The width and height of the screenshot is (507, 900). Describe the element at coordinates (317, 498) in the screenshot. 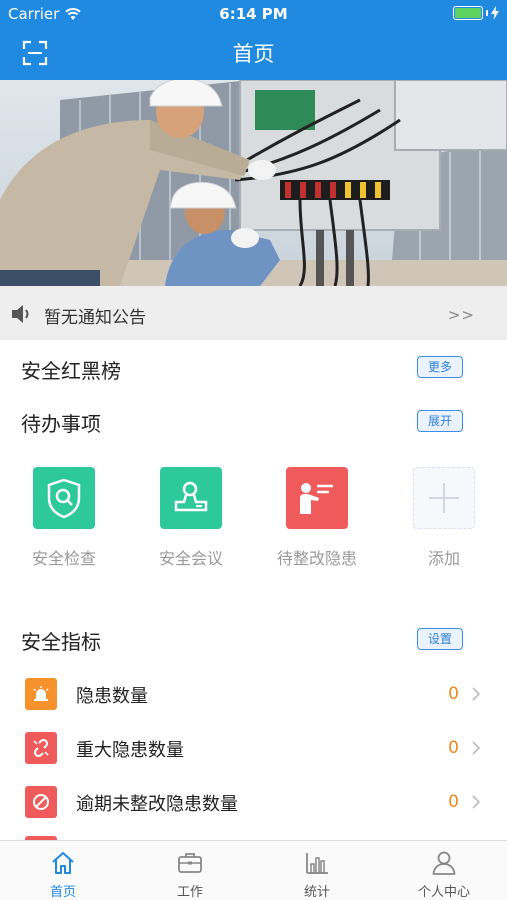

I see `presenter-board-icon` at that location.